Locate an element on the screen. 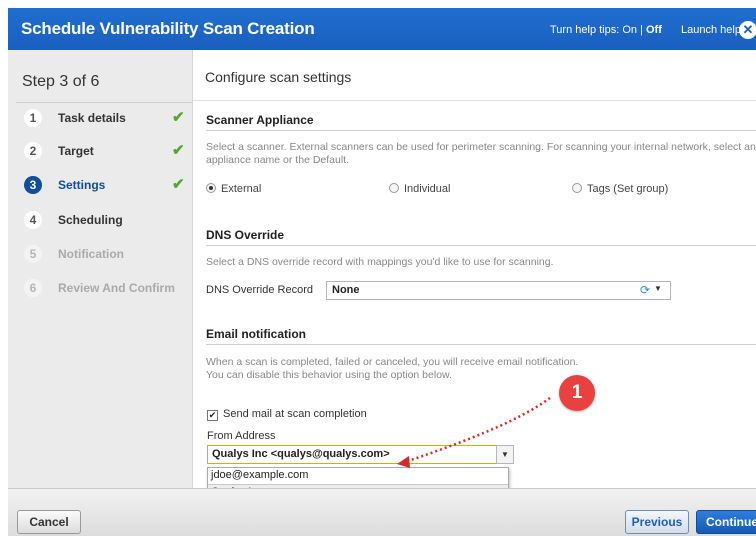  title-divider is located at coordinates (474, 100).